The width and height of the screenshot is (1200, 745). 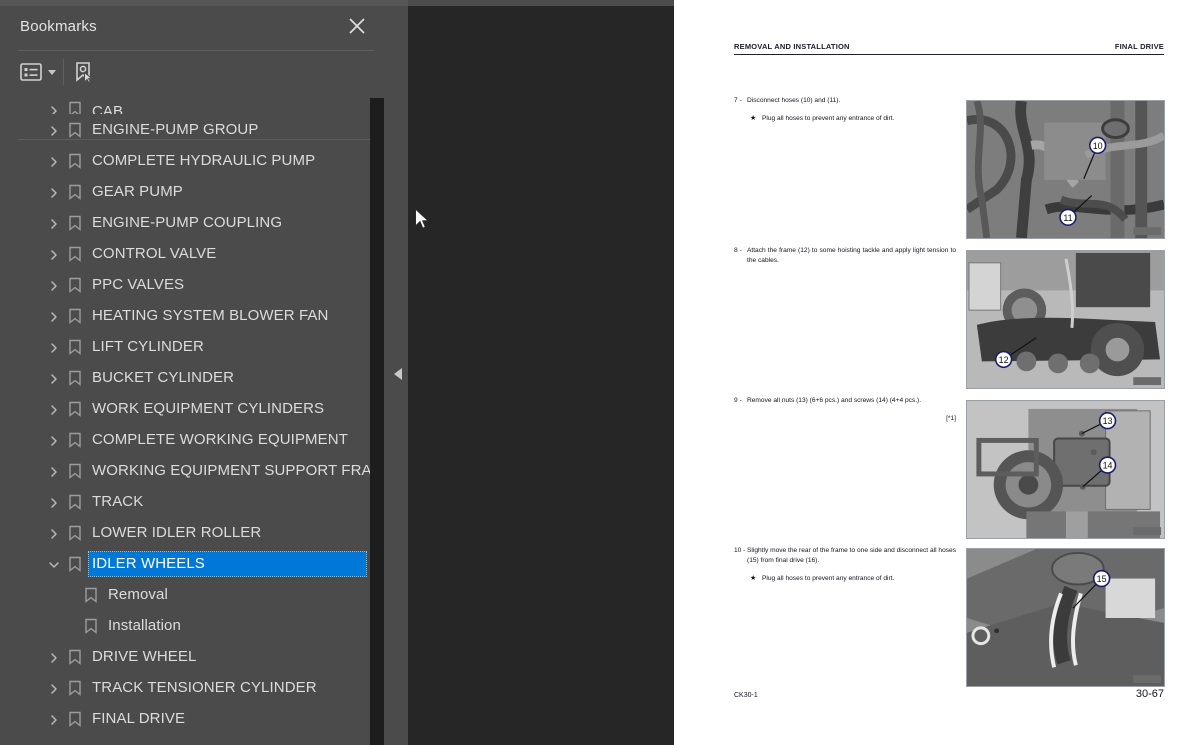 I want to click on bookmark-item: CAB, so click(x=185, y=105).